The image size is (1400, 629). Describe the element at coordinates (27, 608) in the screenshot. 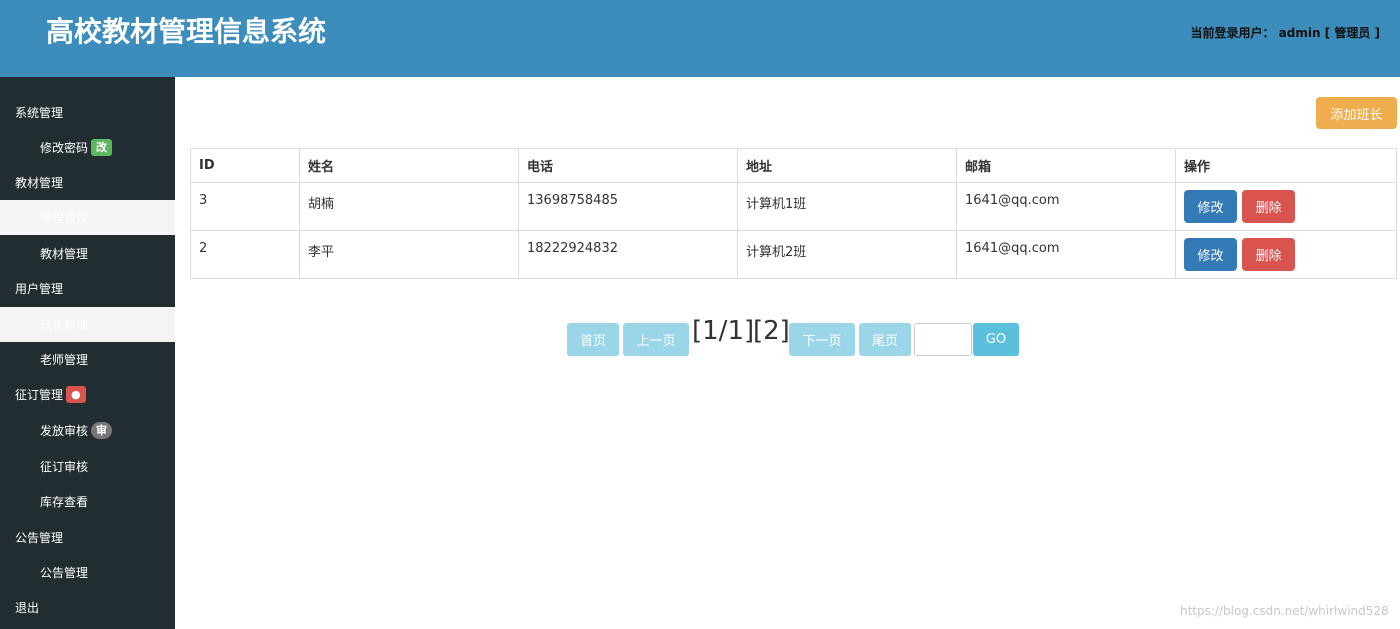

I see `sidebar-item-label: 退出` at that location.